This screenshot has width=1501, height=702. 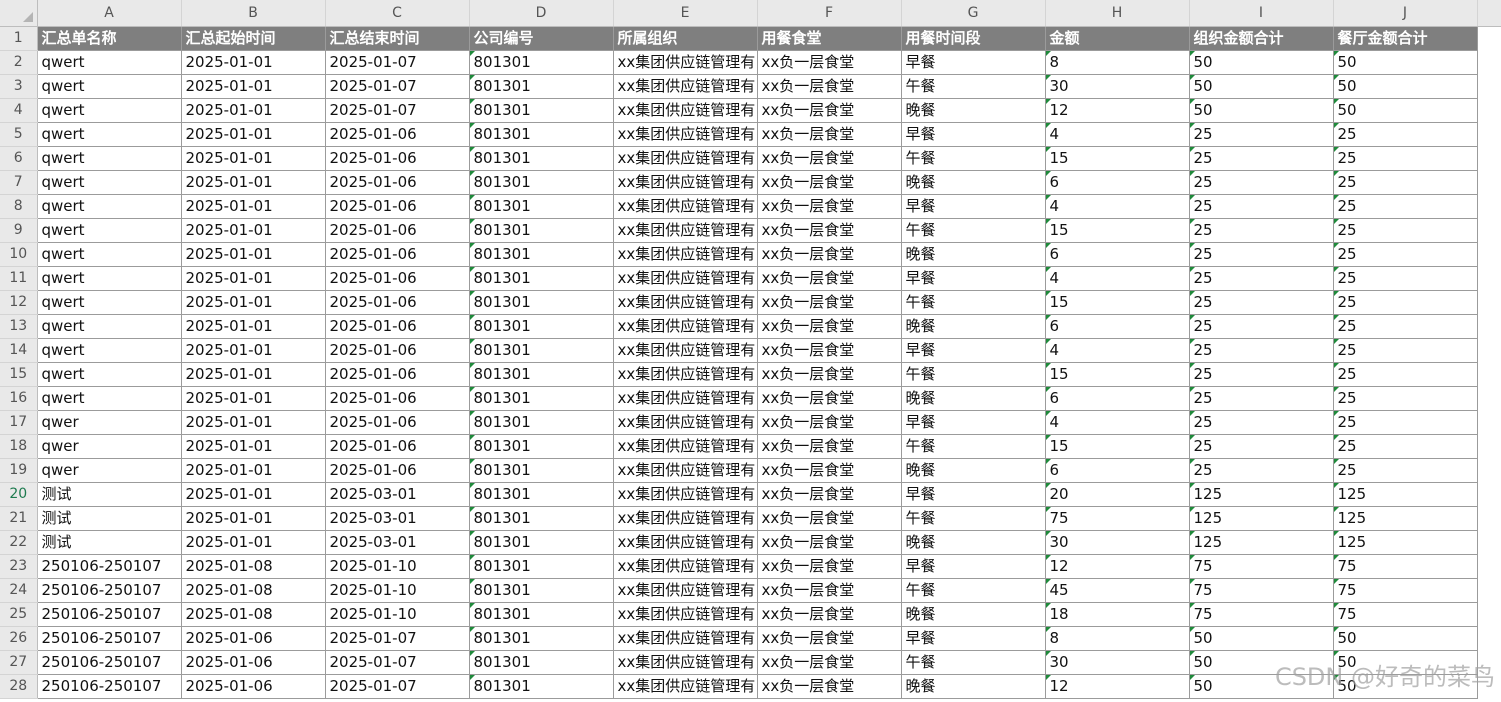 I want to click on cell-a10: qwert, so click(x=109, y=254).